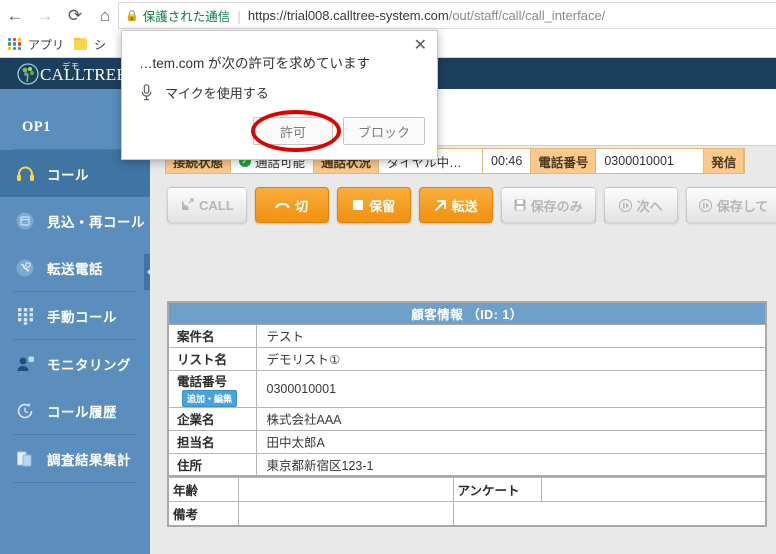 Image resolution: width=776 pixels, height=554 pixels. I want to click on hangup-button: 切, so click(291, 205).